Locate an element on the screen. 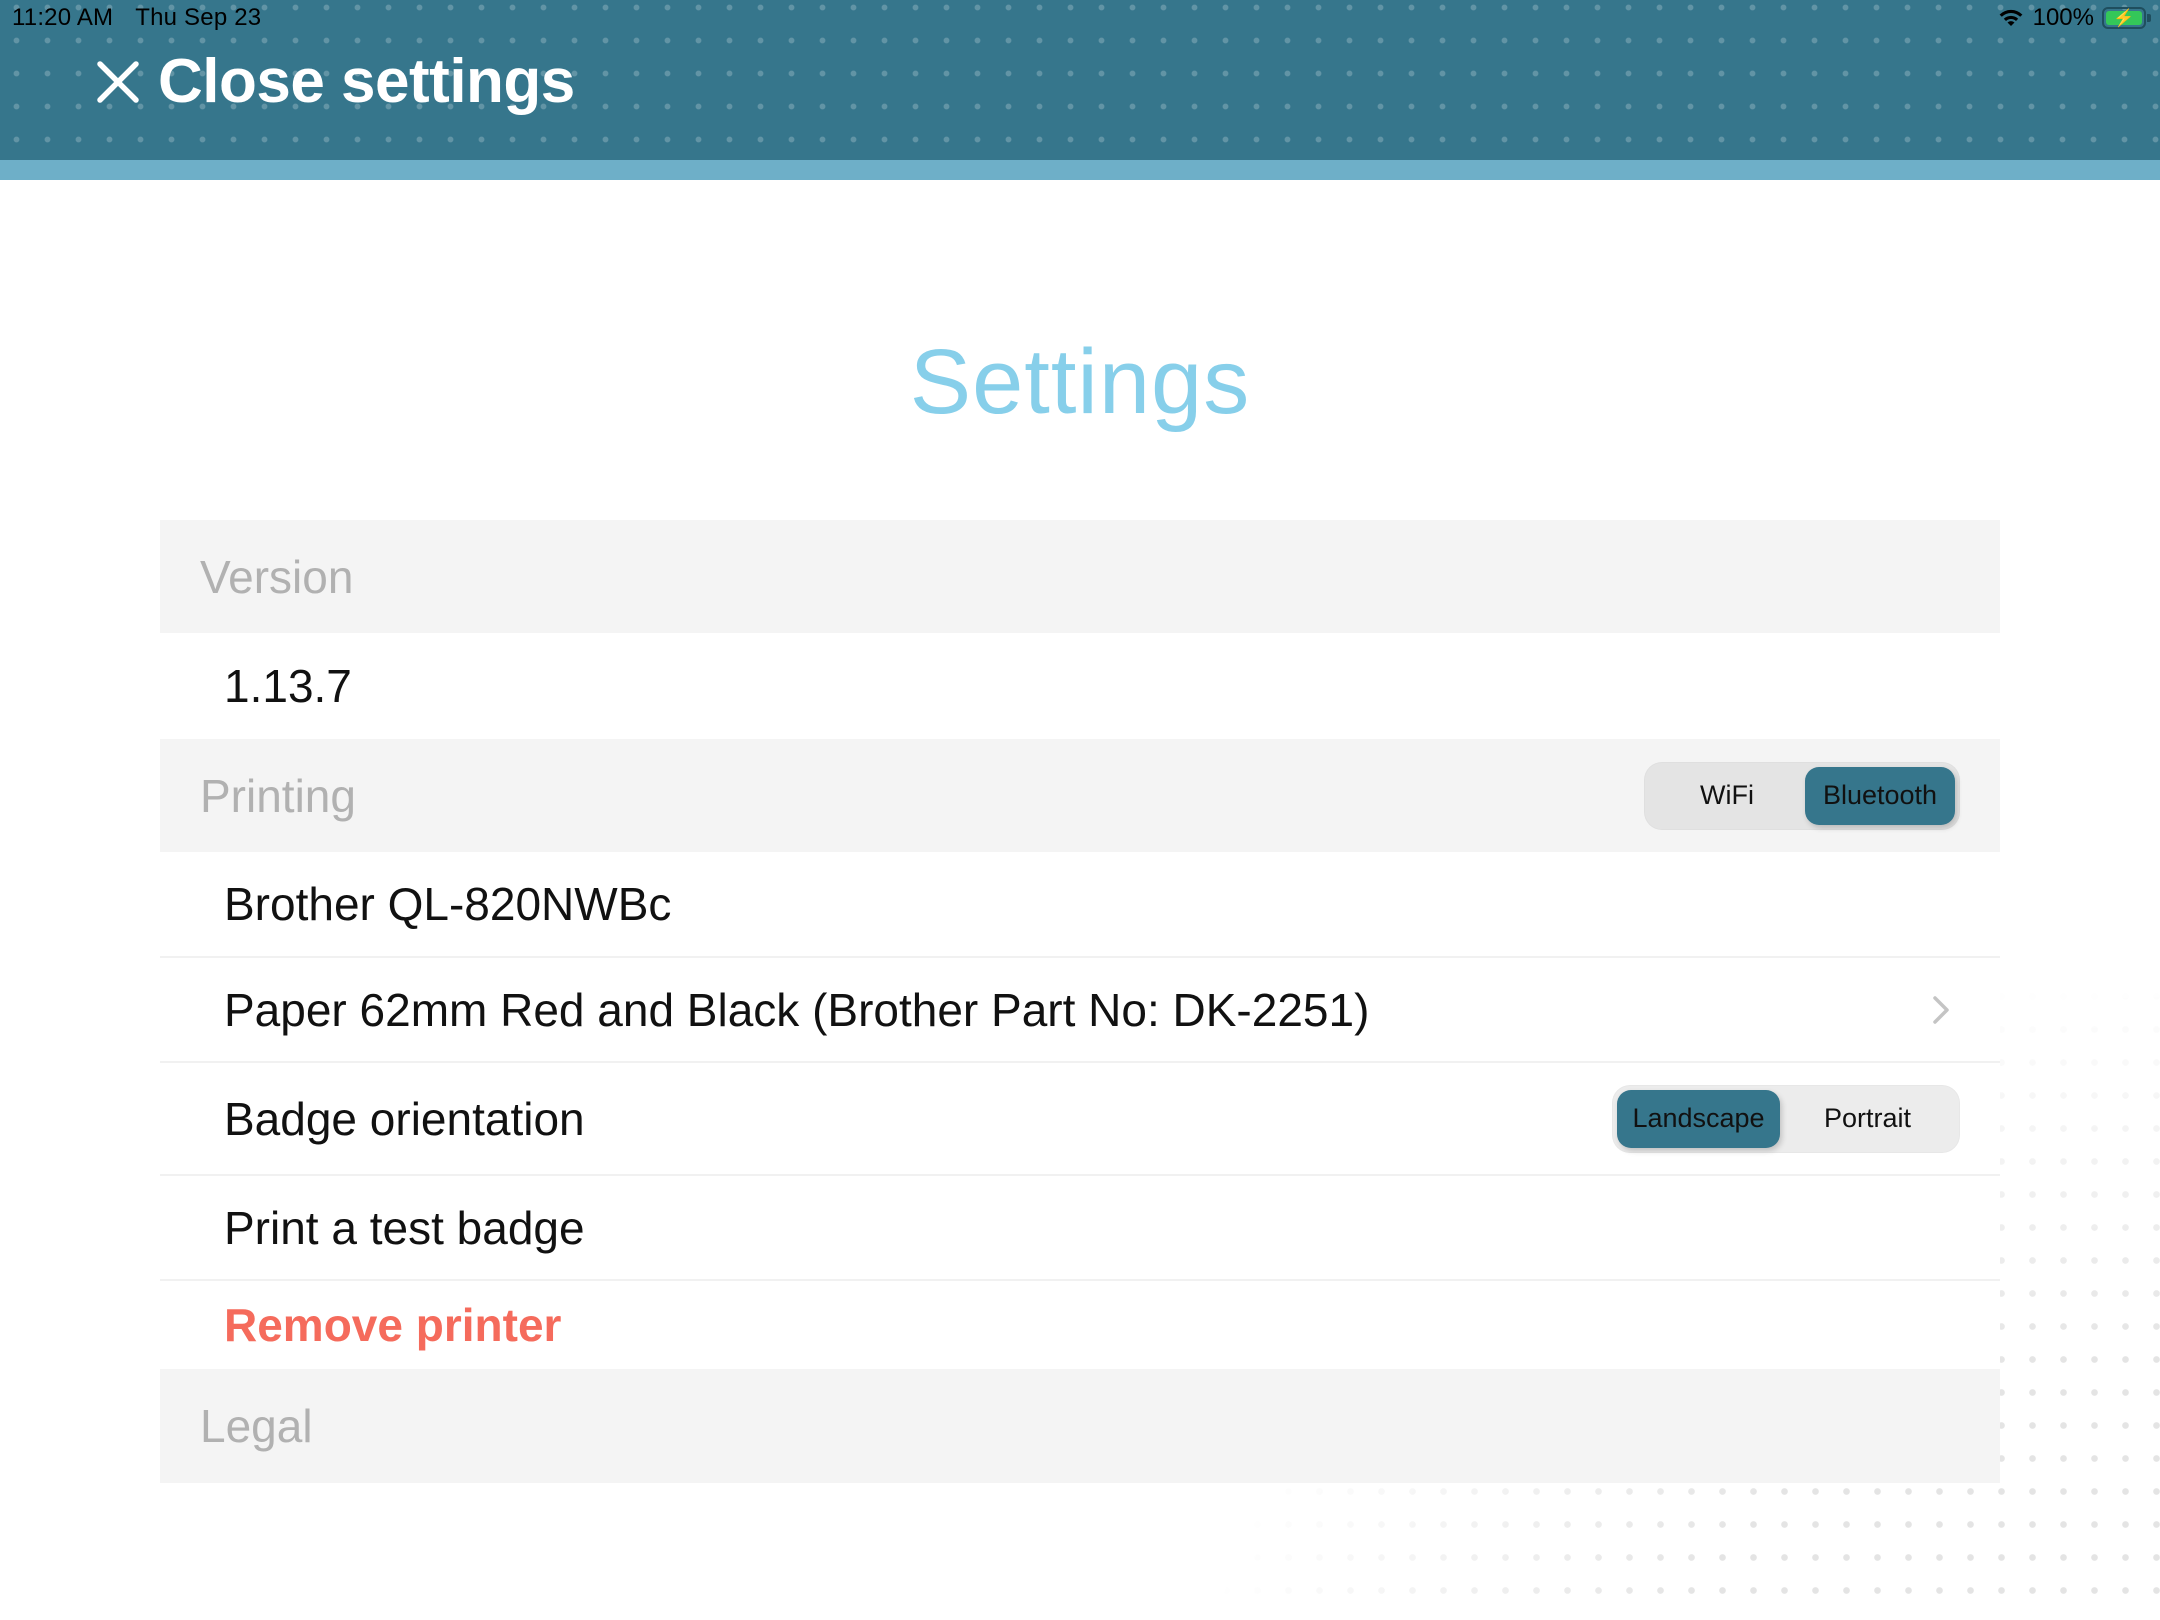  remove-printer-row: Remove printer is located at coordinates (1080, 1325).